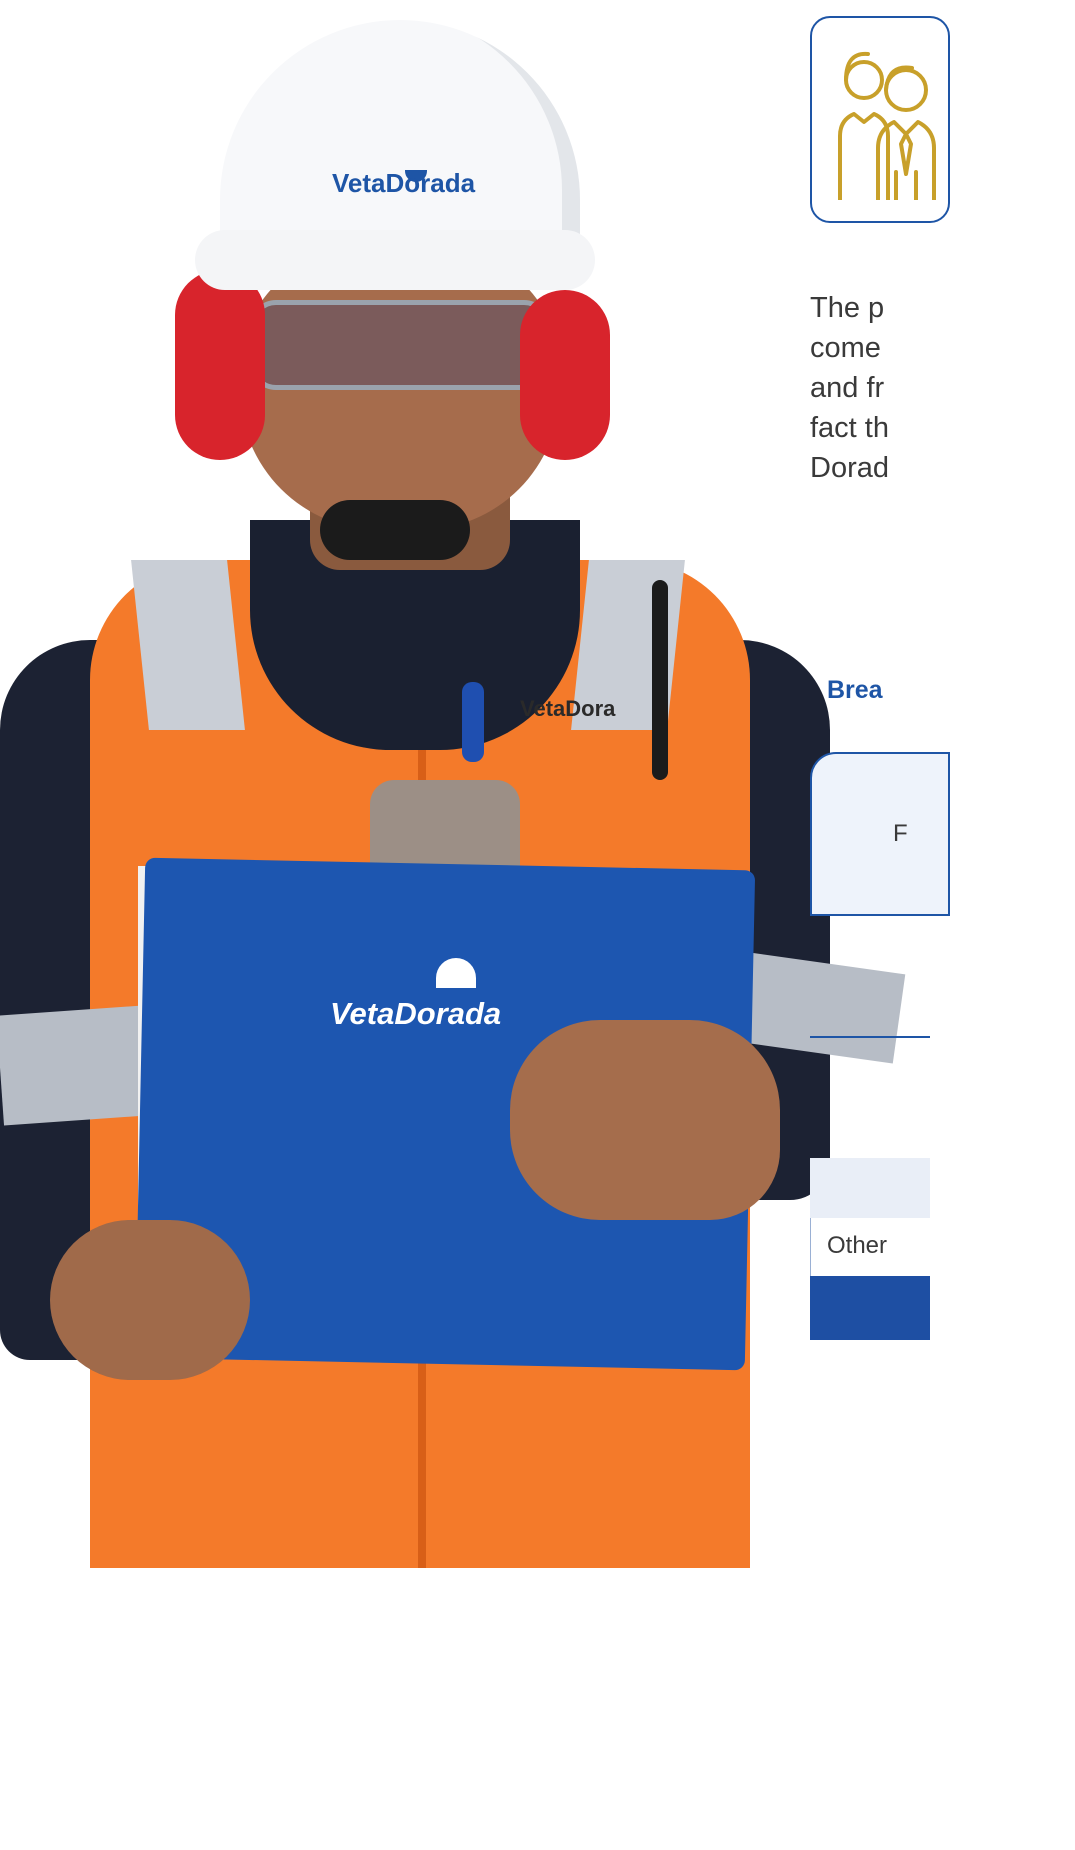 Image resolution: width=1075 pixels, height=1850 pixels. I want to click on hard-hat-brim, so click(395, 260).